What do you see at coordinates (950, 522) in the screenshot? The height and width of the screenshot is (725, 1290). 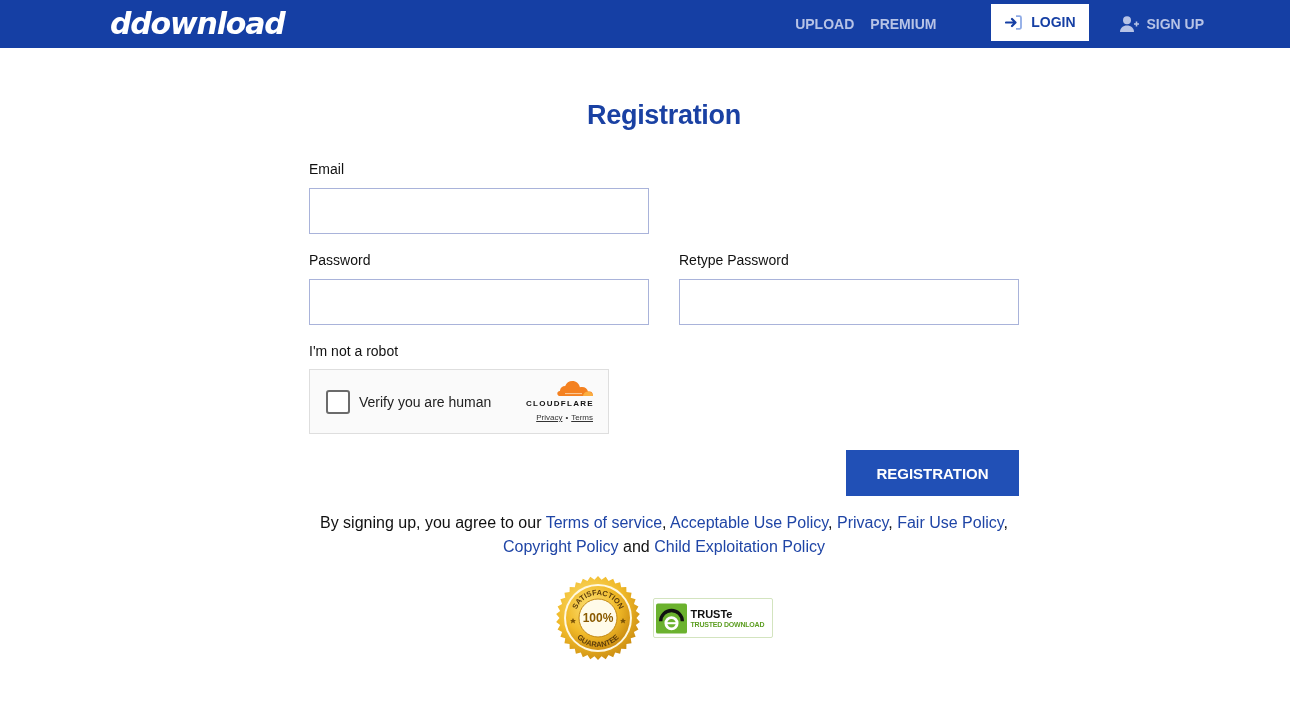 I see `policy-link: Fair Use Policy` at bounding box center [950, 522].